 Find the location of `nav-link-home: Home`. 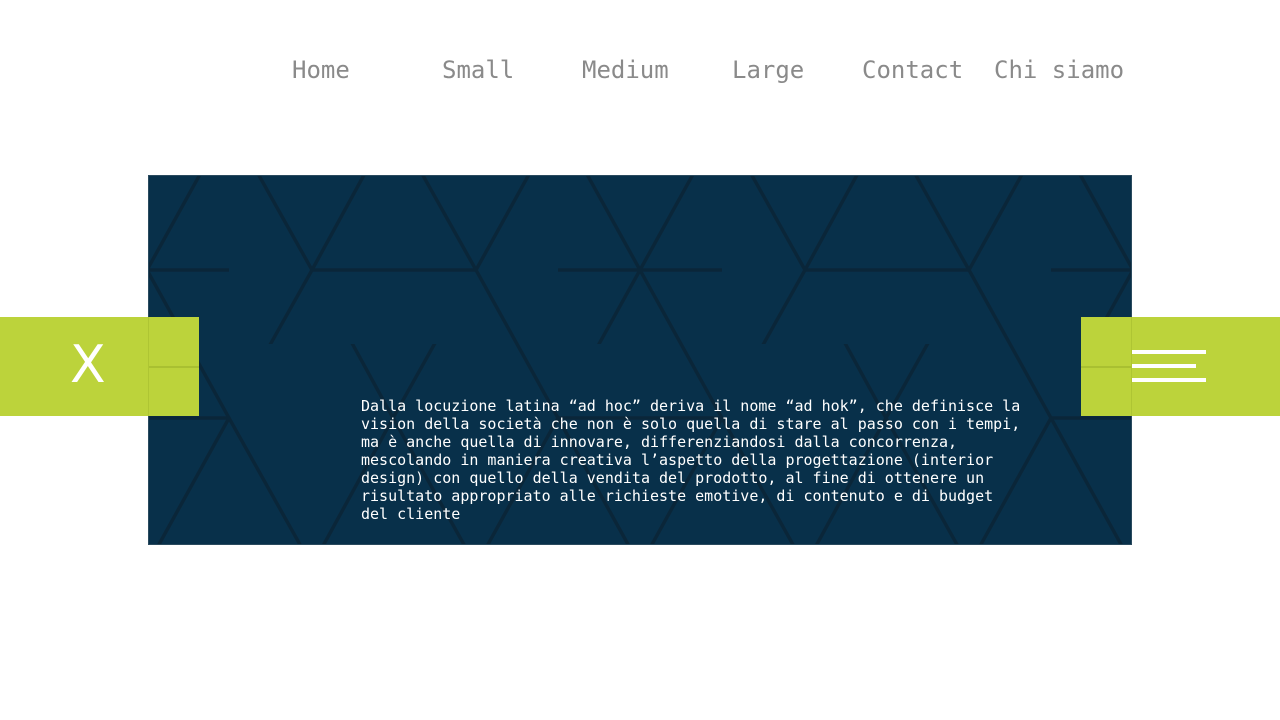

nav-link-home: Home is located at coordinates (321, 70).